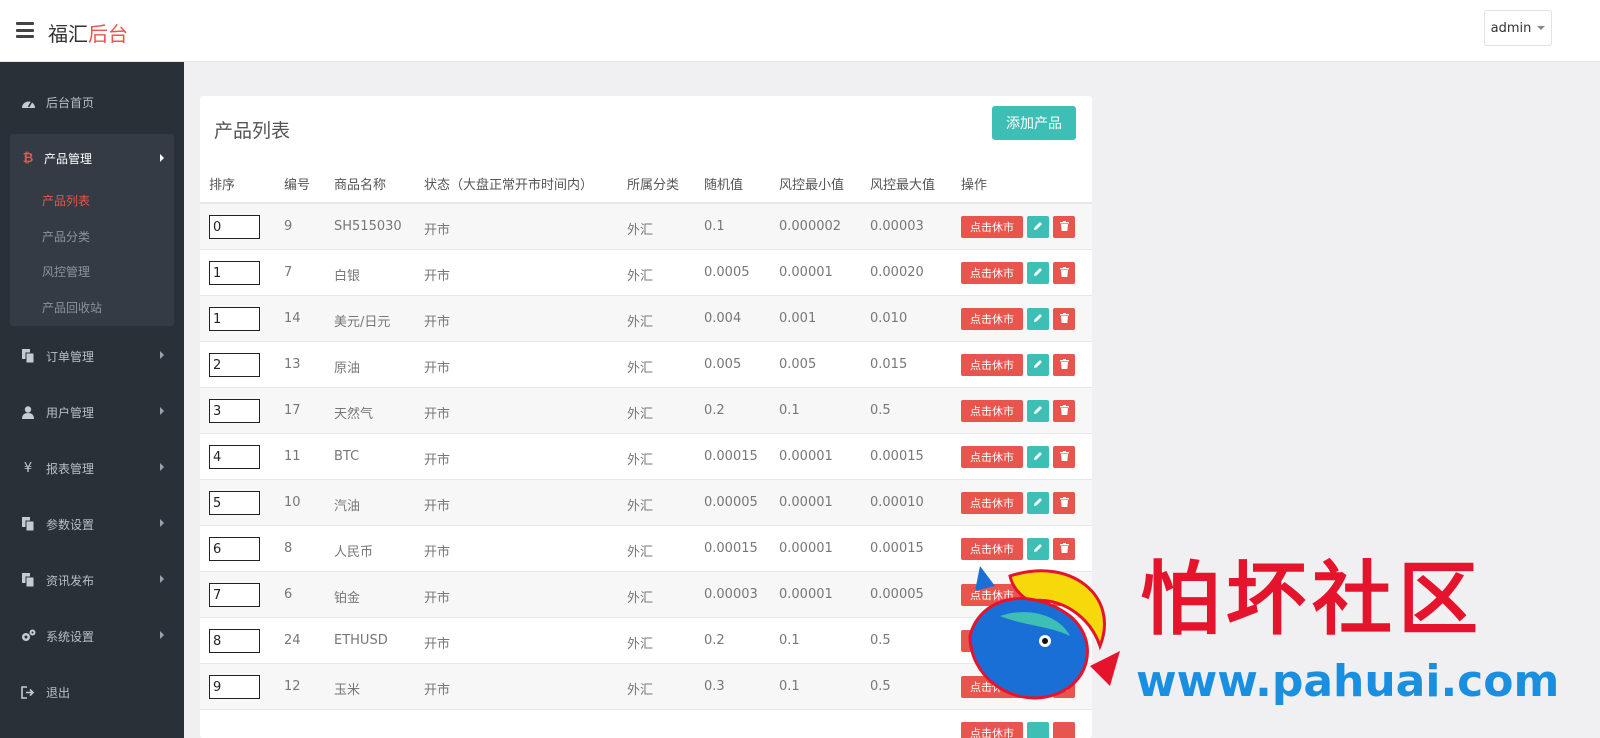  Describe the element at coordinates (347, 506) in the screenshot. I see `cell-name: 汽油` at that location.